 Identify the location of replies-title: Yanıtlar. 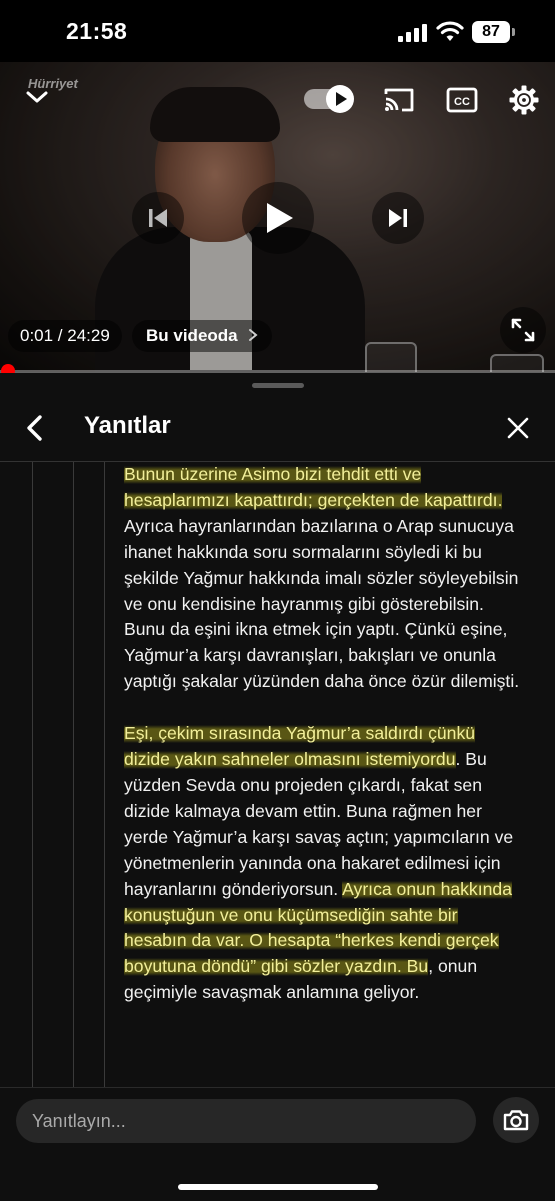
(127, 425).